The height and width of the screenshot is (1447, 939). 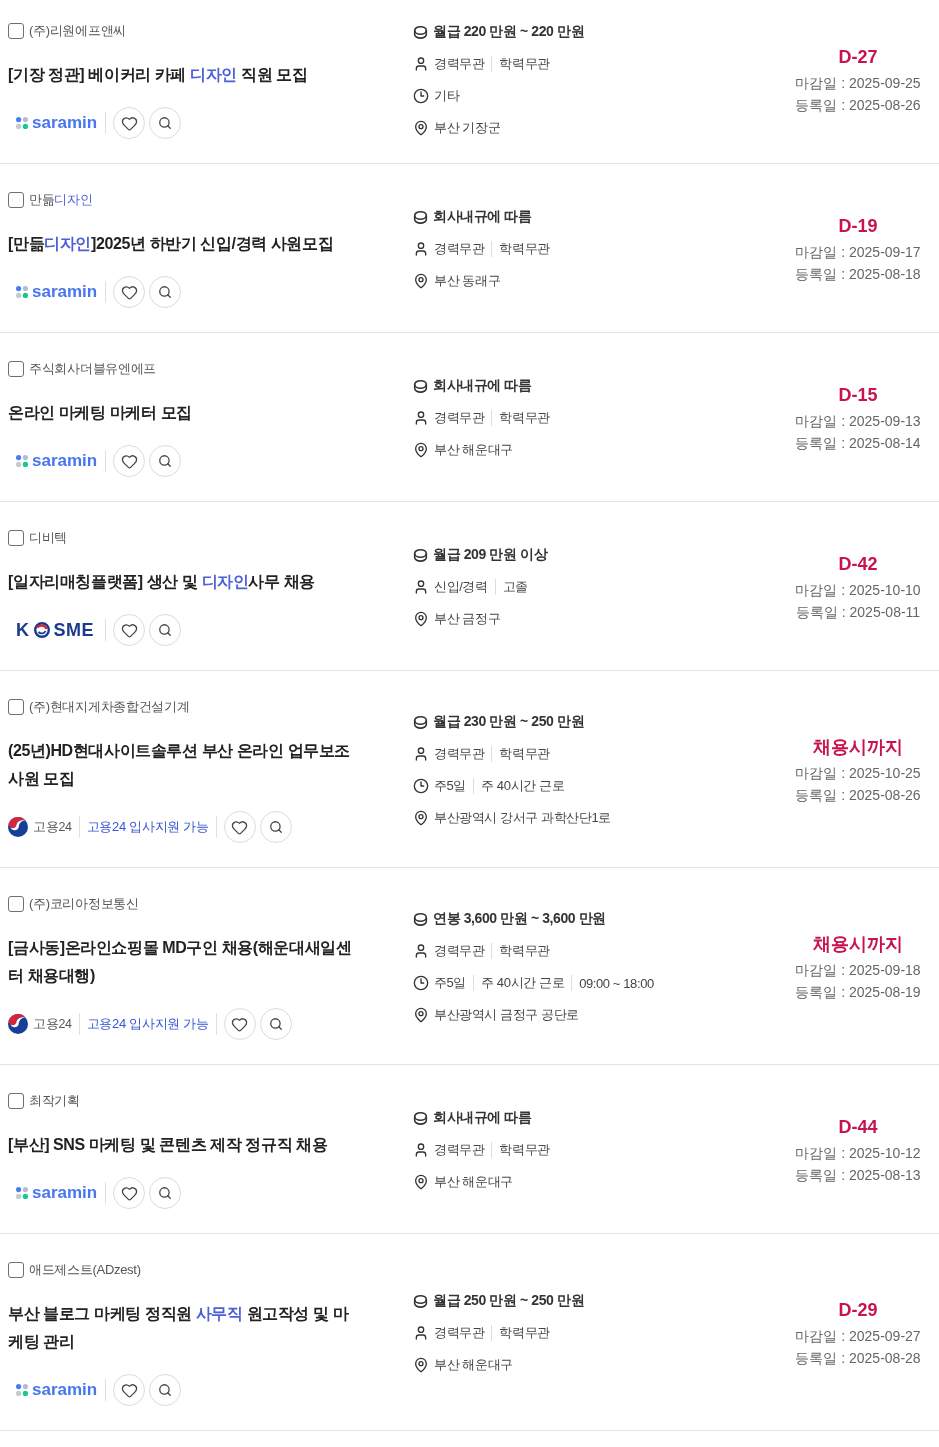 I want to click on salary-text: 회사내규에 따름, so click(x=482, y=1118).